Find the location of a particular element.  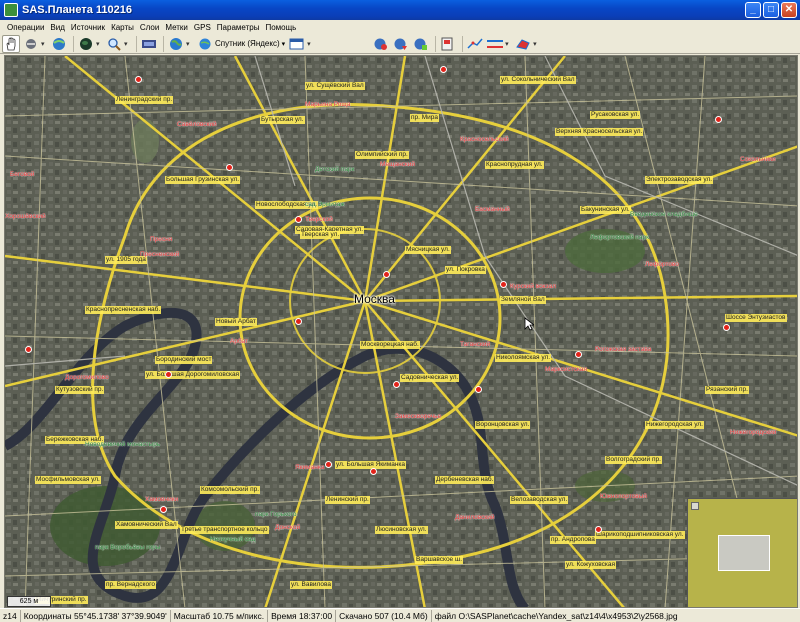

ruler-icon is located at coordinates (149, 43).